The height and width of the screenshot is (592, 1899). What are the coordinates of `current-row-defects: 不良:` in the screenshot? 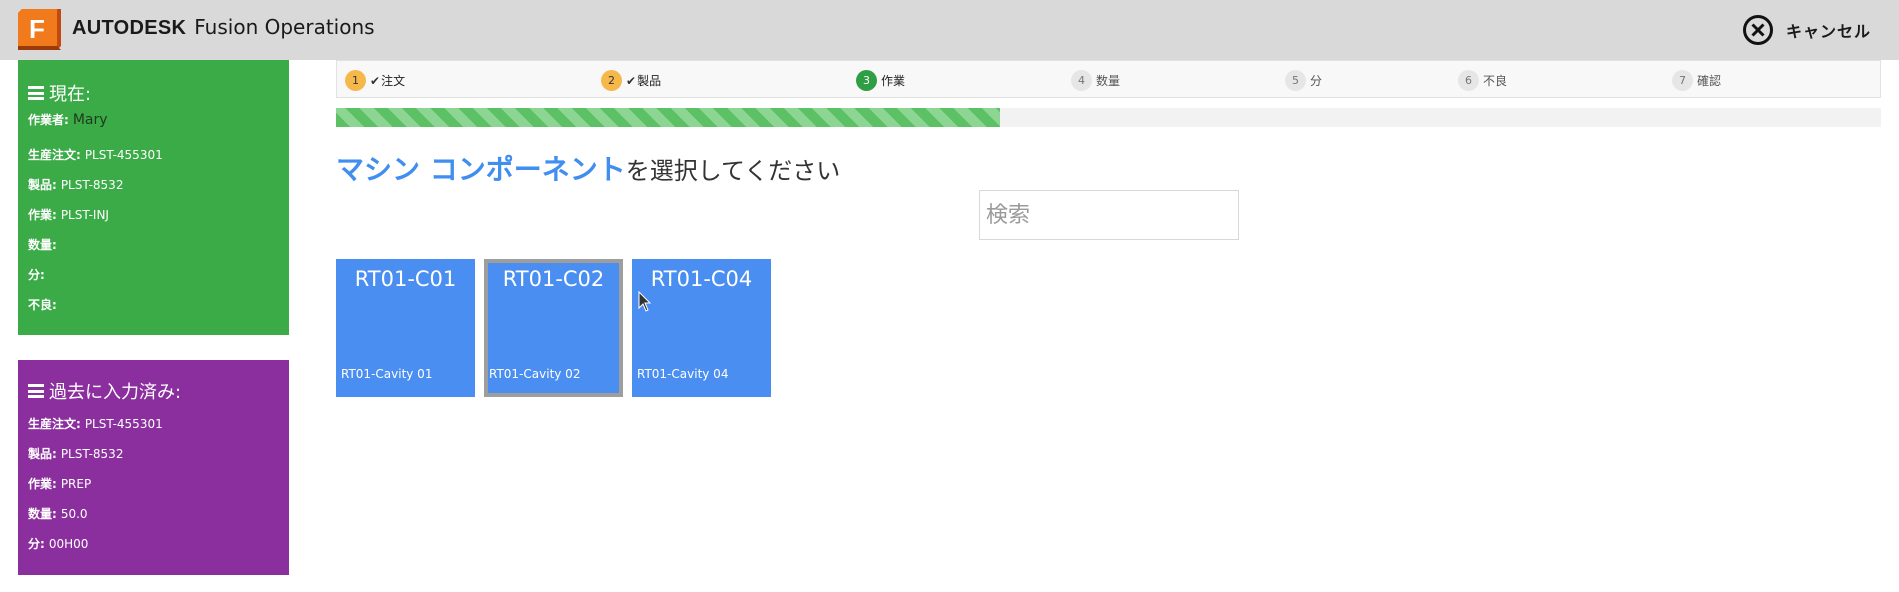 It's located at (44, 304).